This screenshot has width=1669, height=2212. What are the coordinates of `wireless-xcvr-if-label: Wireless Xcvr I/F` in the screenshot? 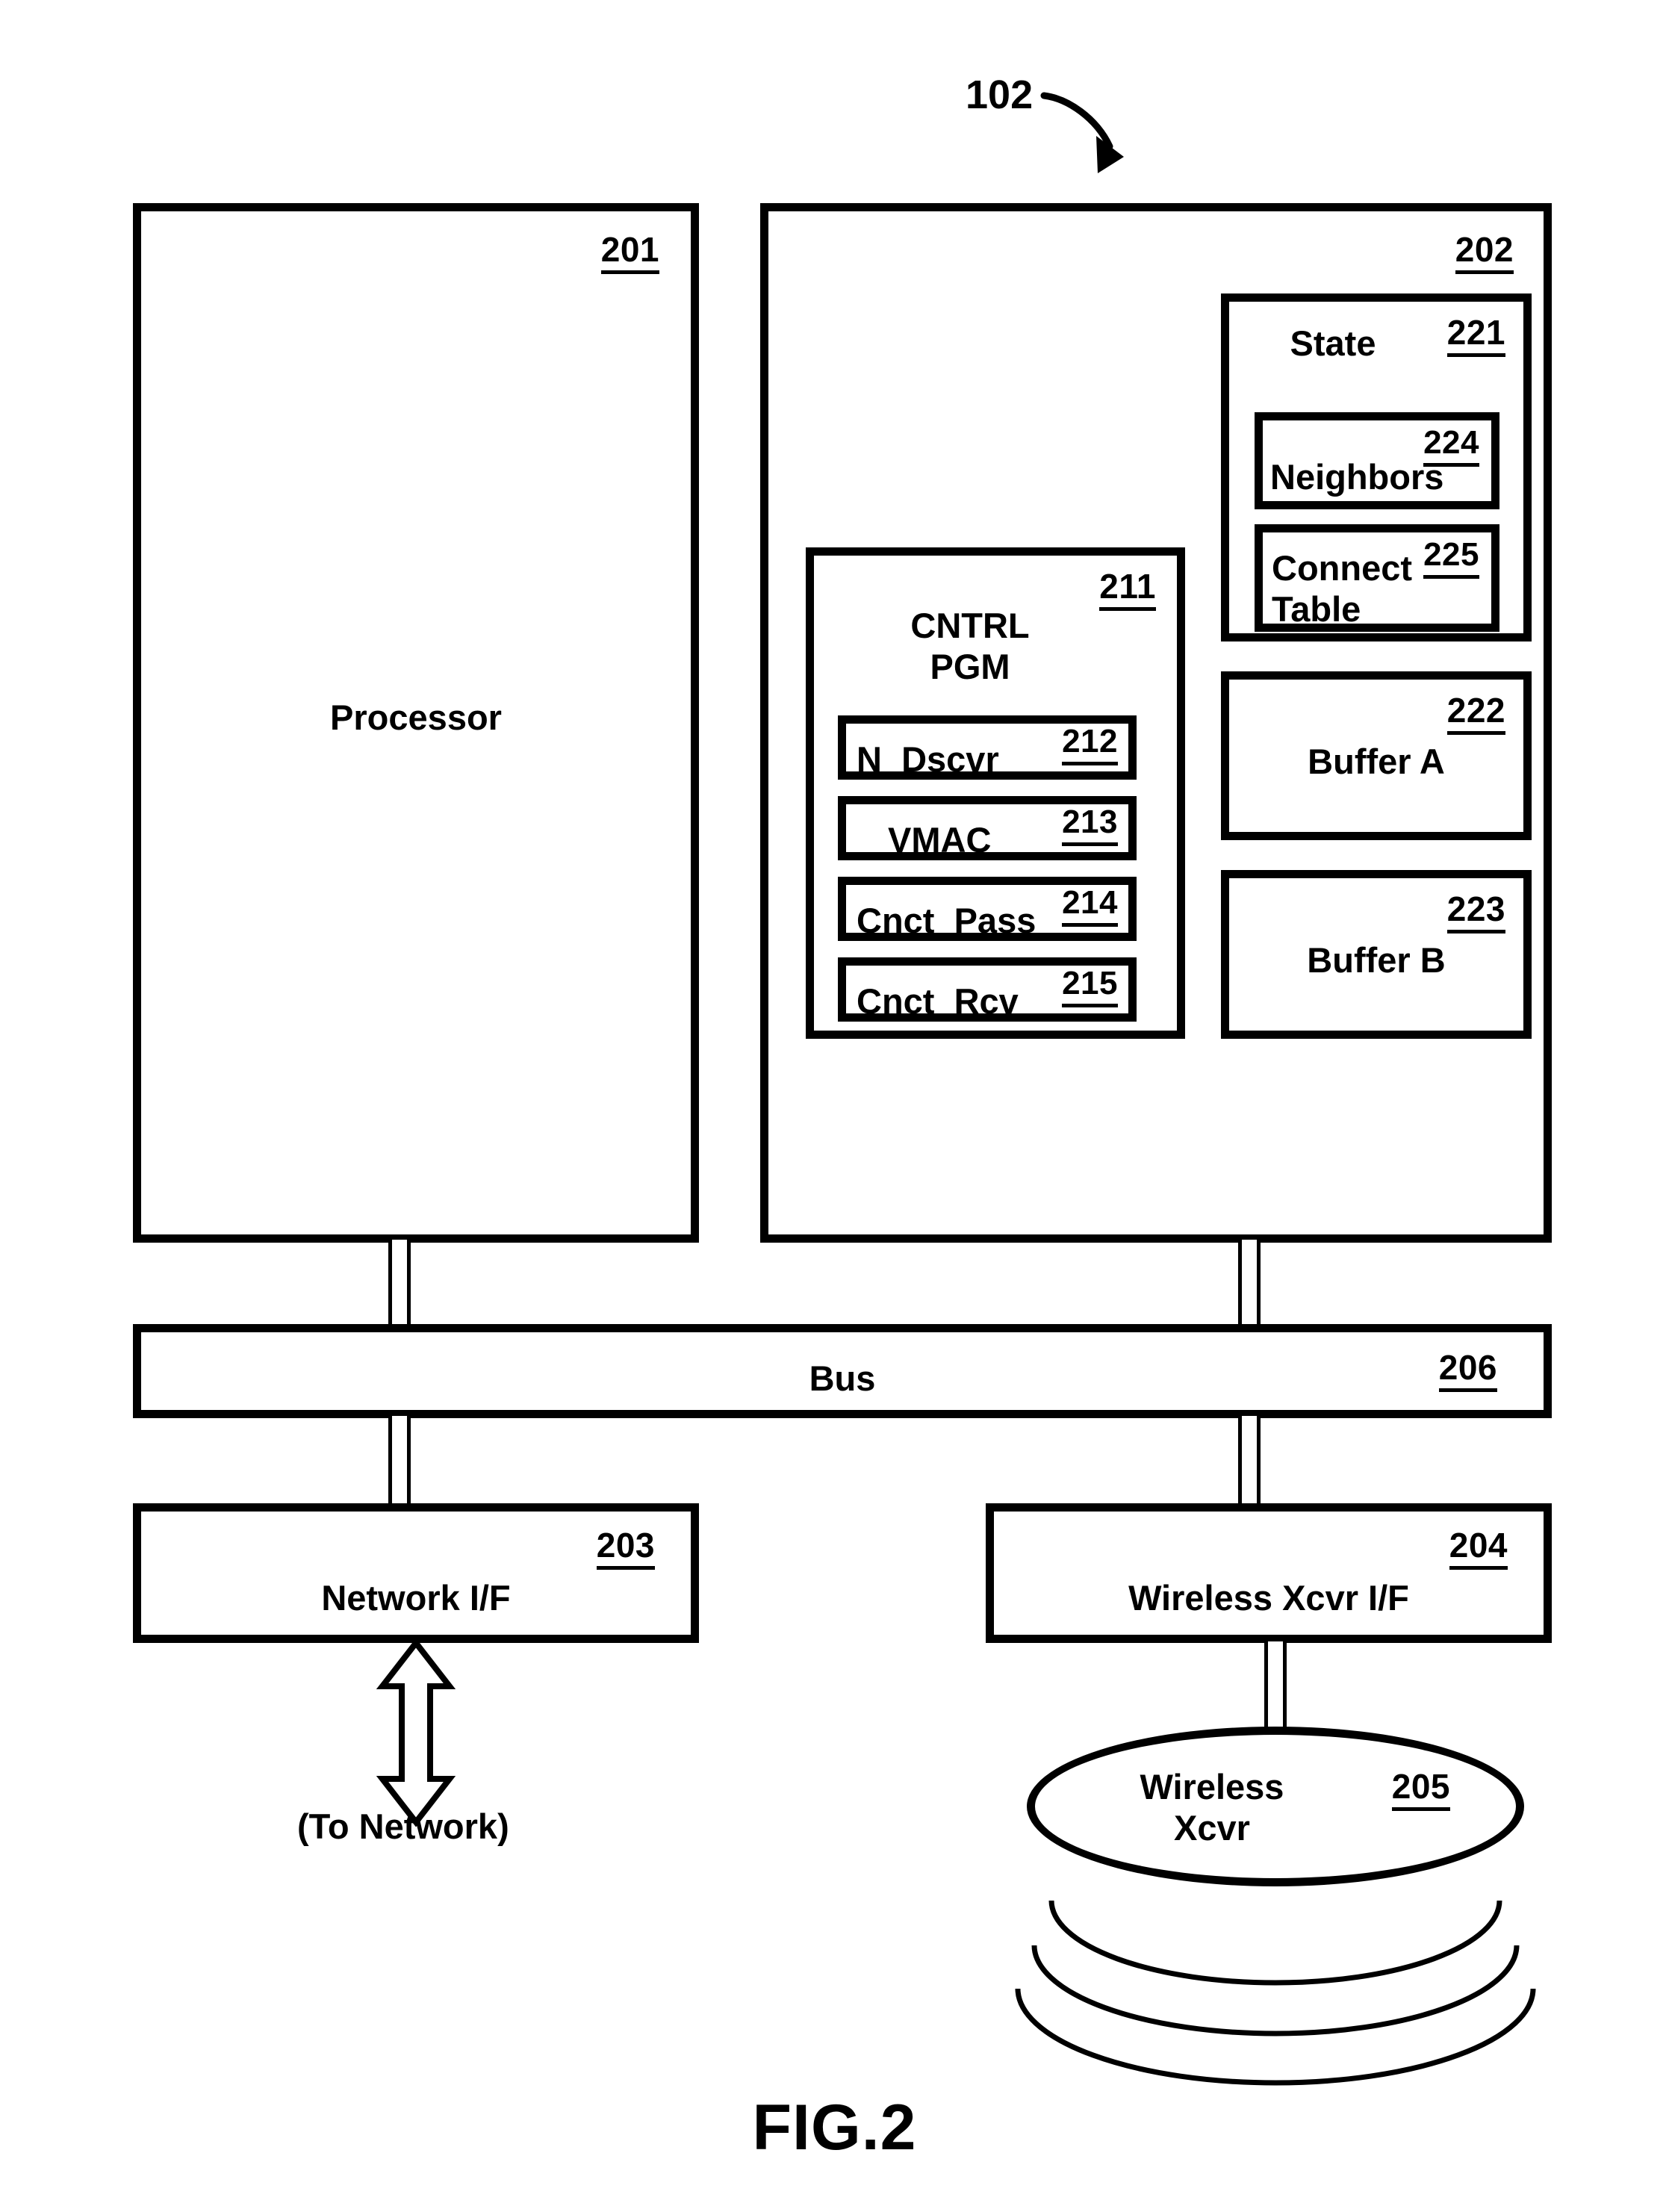 It's located at (1268, 1598).